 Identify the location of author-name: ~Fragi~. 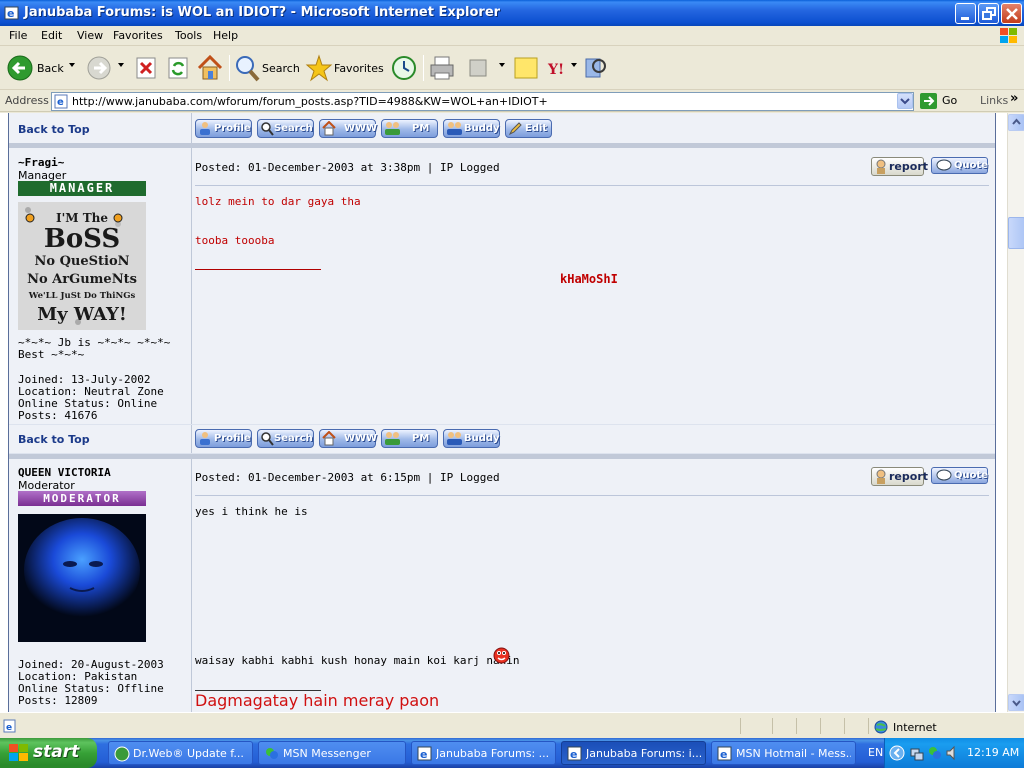
(42, 162).